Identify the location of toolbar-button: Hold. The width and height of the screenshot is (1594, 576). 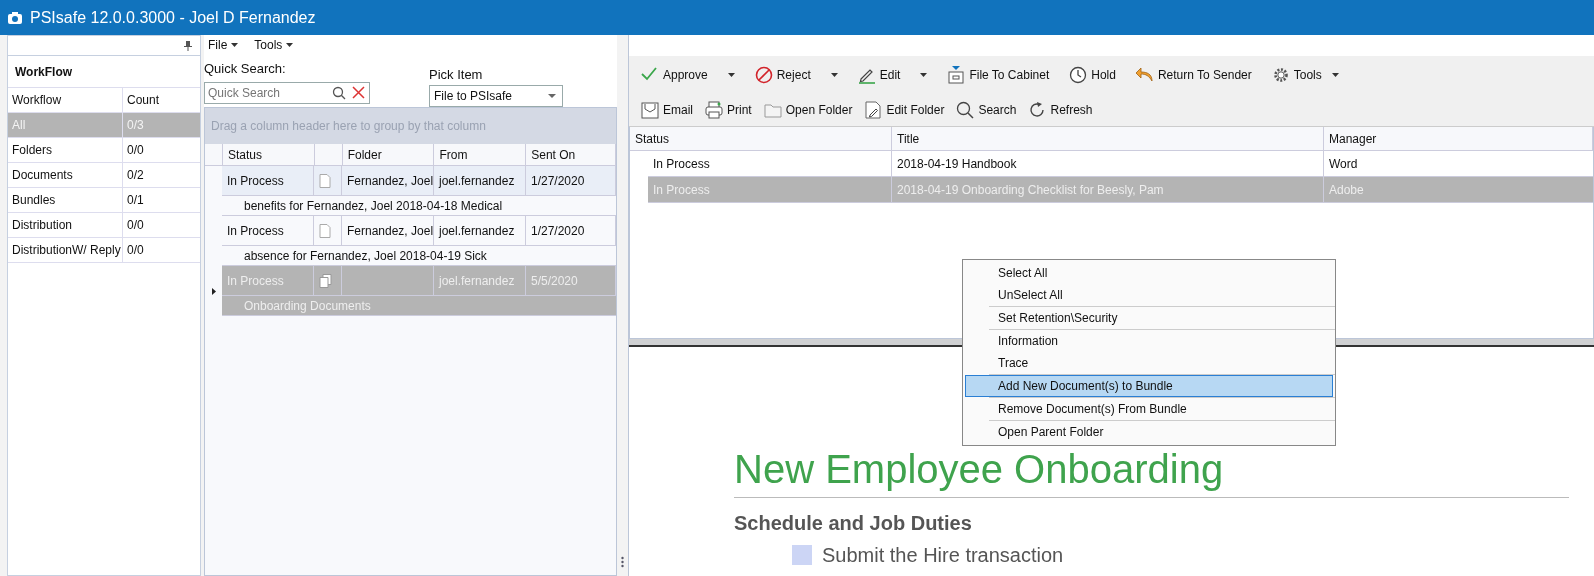
(1092, 75).